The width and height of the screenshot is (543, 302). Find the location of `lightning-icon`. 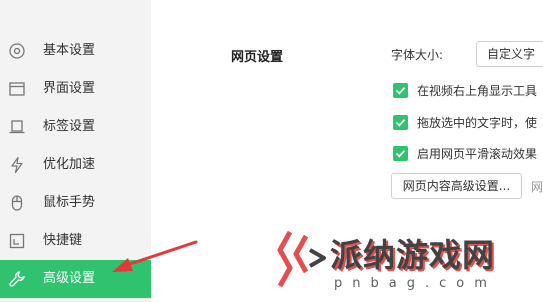

lightning-icon is located at coordinates (17, 165).